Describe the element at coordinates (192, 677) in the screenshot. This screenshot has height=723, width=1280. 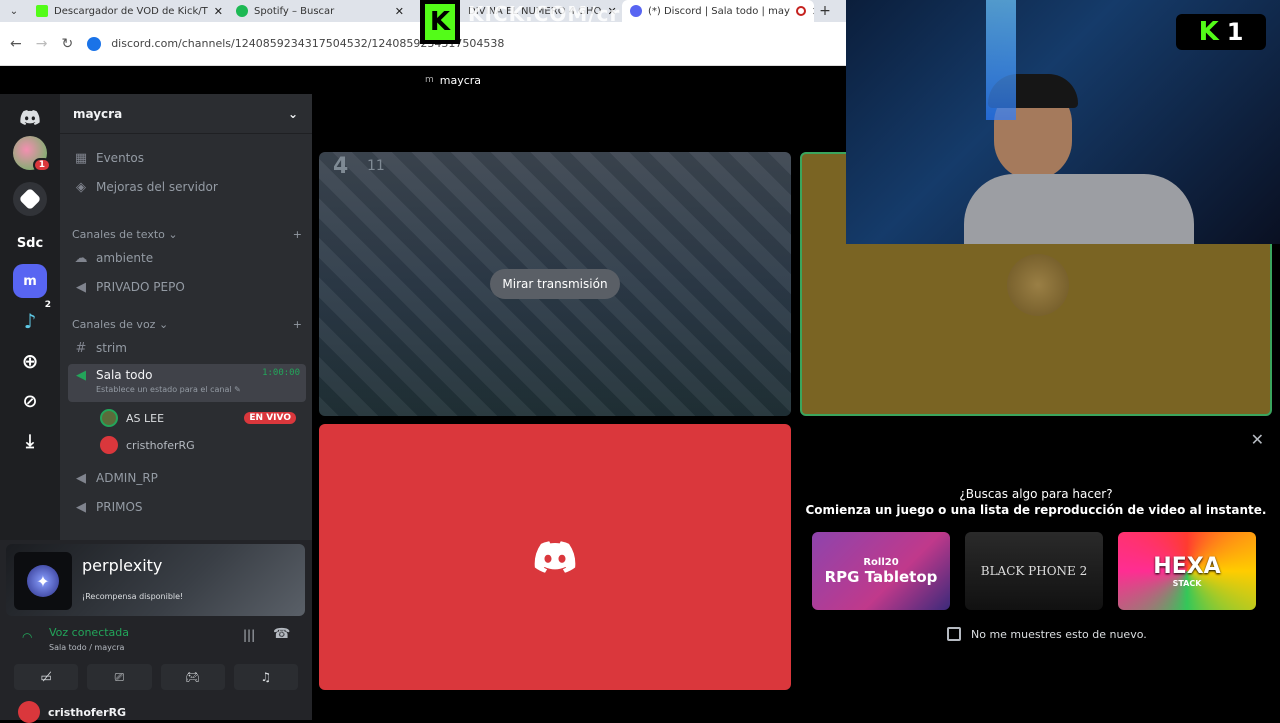
I see `activity-gamepad-icon: 🎮︎` at that location.